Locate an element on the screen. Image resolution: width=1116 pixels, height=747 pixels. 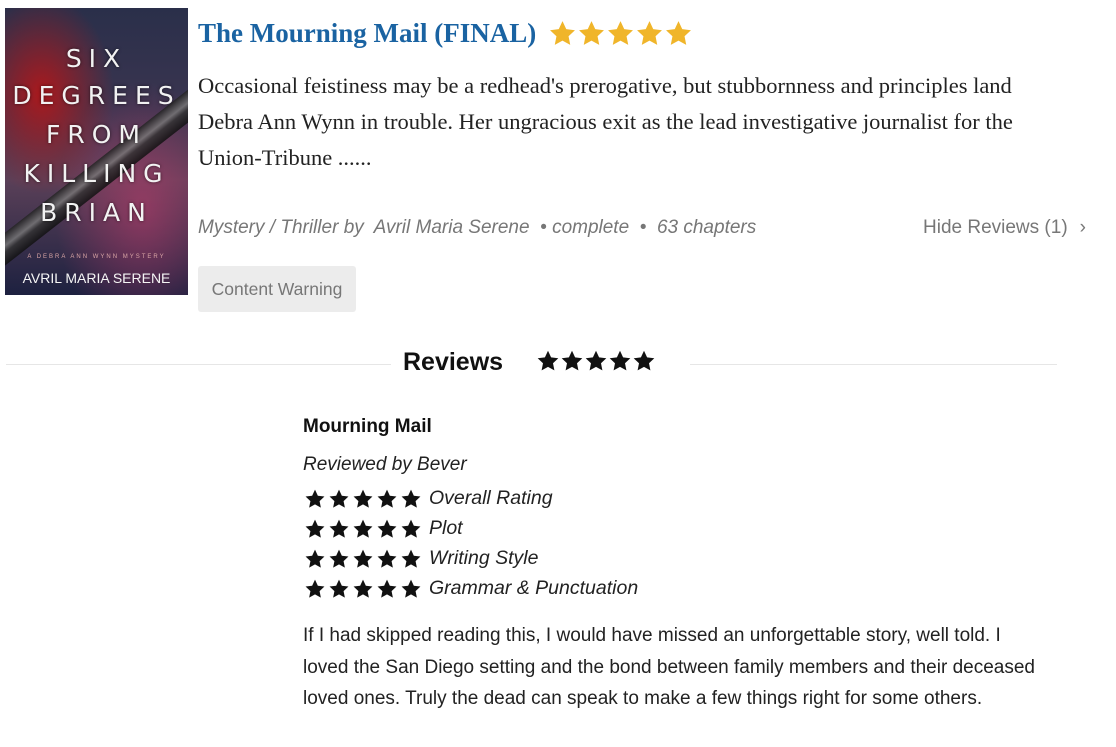
cover-title-line: SIX is located at coordinates (96, 58).